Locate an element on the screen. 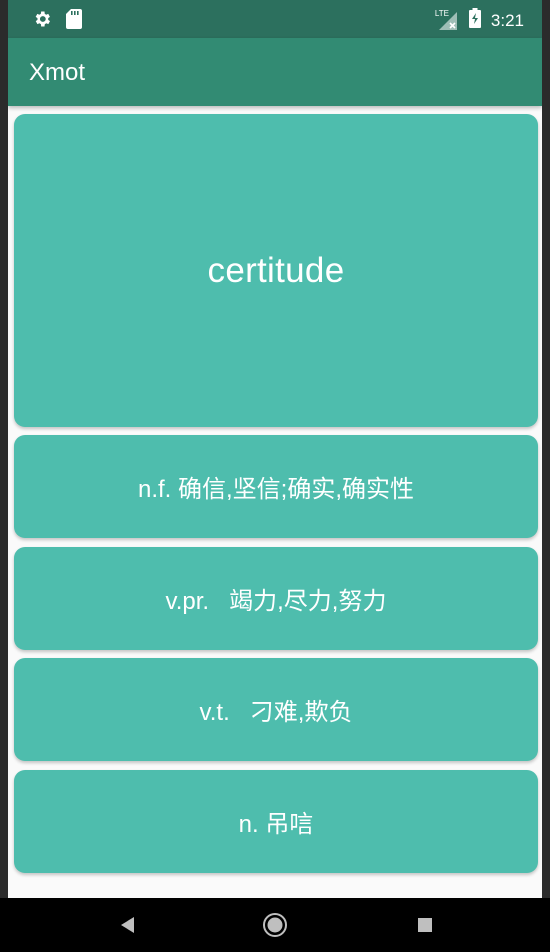 The width and height of the screenshot is (550, 952). answer-option-1: n.f. 确信,坚信;确实,确实性 is located at coordinates (276, 486).